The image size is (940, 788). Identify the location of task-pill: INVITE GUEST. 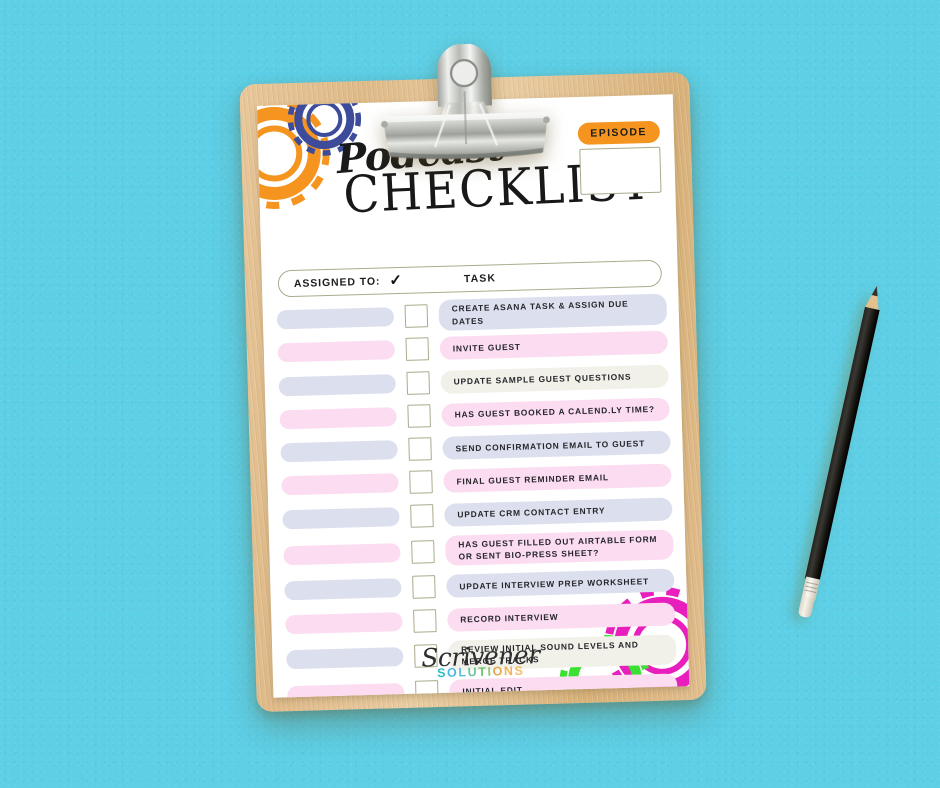
(554, 345).